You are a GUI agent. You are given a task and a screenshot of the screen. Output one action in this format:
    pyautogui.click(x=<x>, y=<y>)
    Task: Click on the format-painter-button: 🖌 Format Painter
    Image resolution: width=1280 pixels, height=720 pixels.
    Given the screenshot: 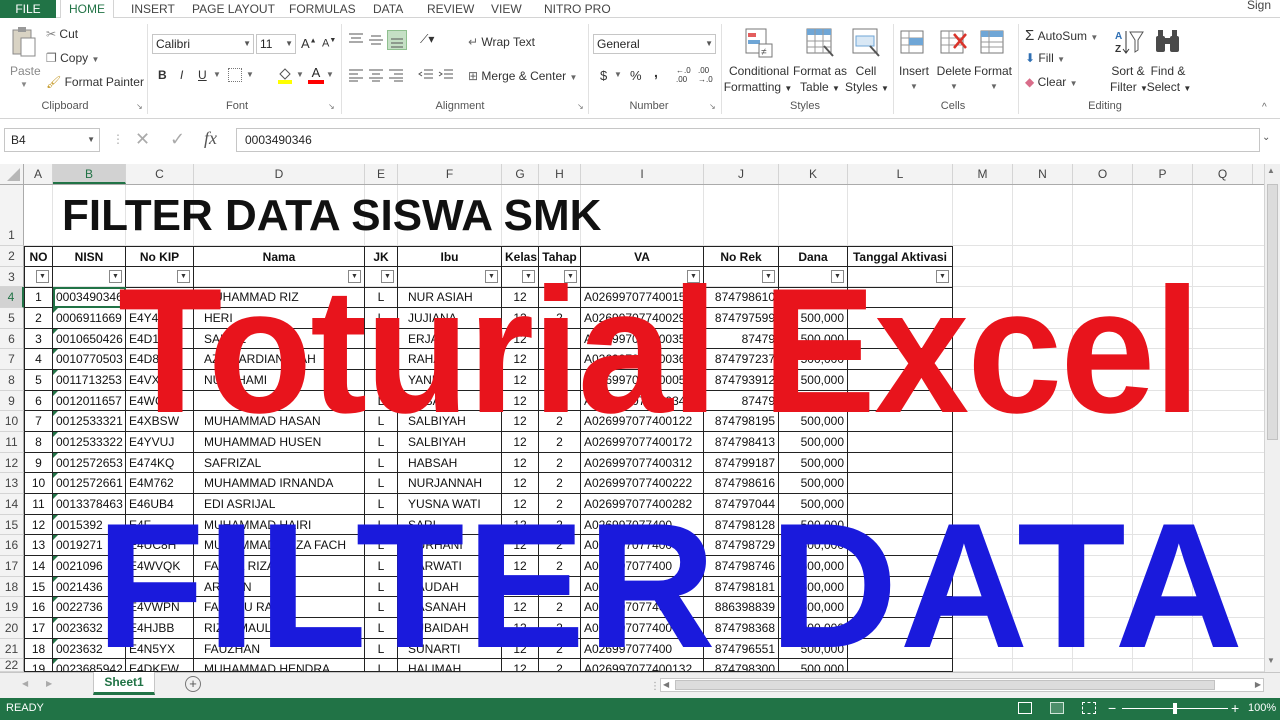 What is the action you would take?
    pyautogui.click(x=95, y=82)
    